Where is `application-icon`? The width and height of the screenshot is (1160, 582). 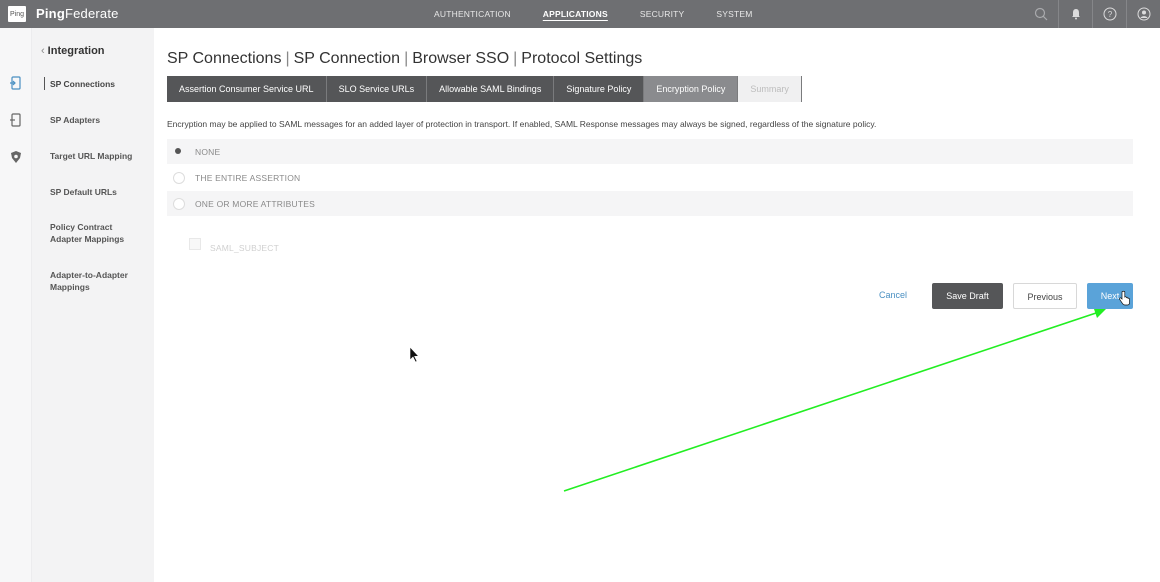 application-icon is located at coordinates (16, 83).